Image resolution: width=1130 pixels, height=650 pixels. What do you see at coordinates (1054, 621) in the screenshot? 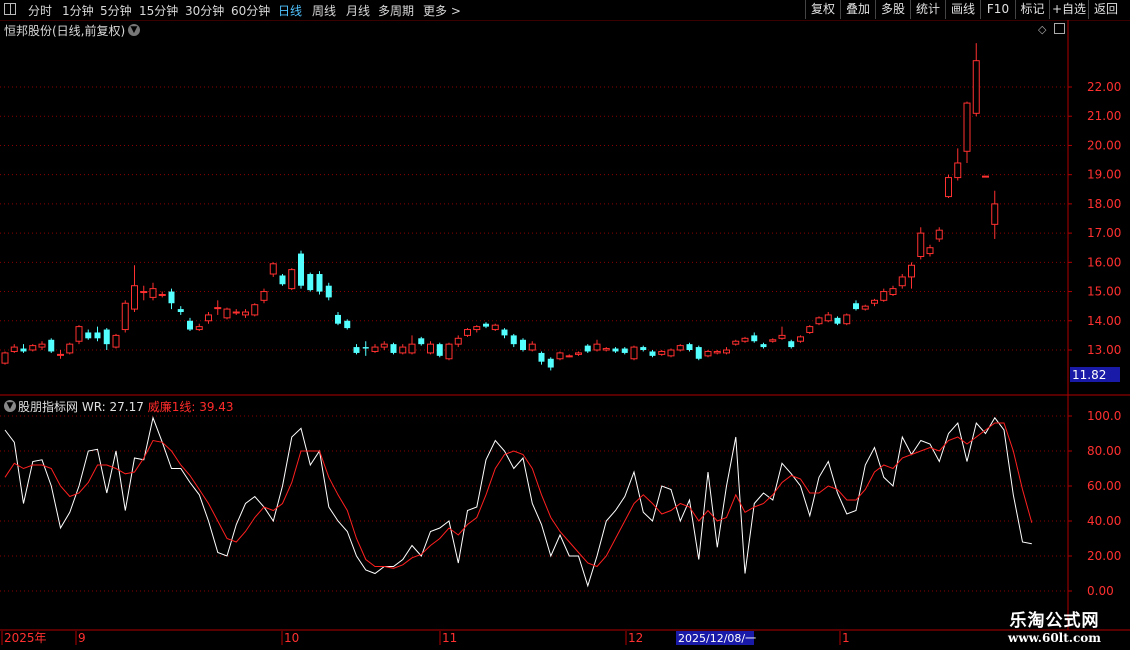
I see `watermark-title: 乐淘公式网` at bounding box center [1054, 621].